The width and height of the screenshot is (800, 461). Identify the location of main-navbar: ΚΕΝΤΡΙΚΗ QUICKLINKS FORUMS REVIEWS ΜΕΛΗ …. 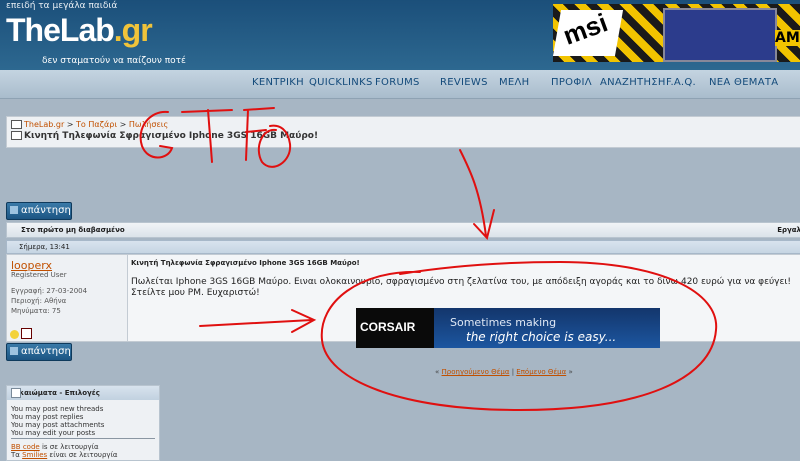
(400, 84).